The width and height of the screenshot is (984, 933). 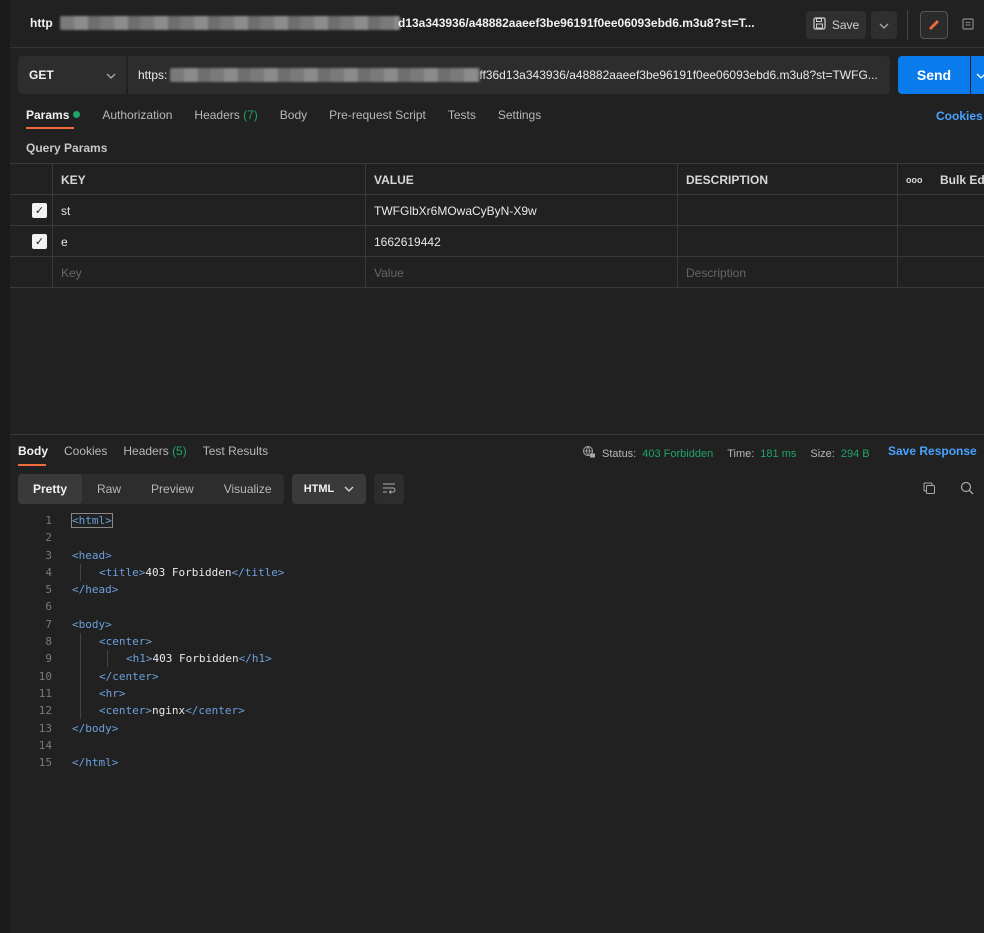 What do you see at coordinates (139, 659) in the screenshot?
I see `code-tag-open: <h1>` at bounding box center [139, 659].